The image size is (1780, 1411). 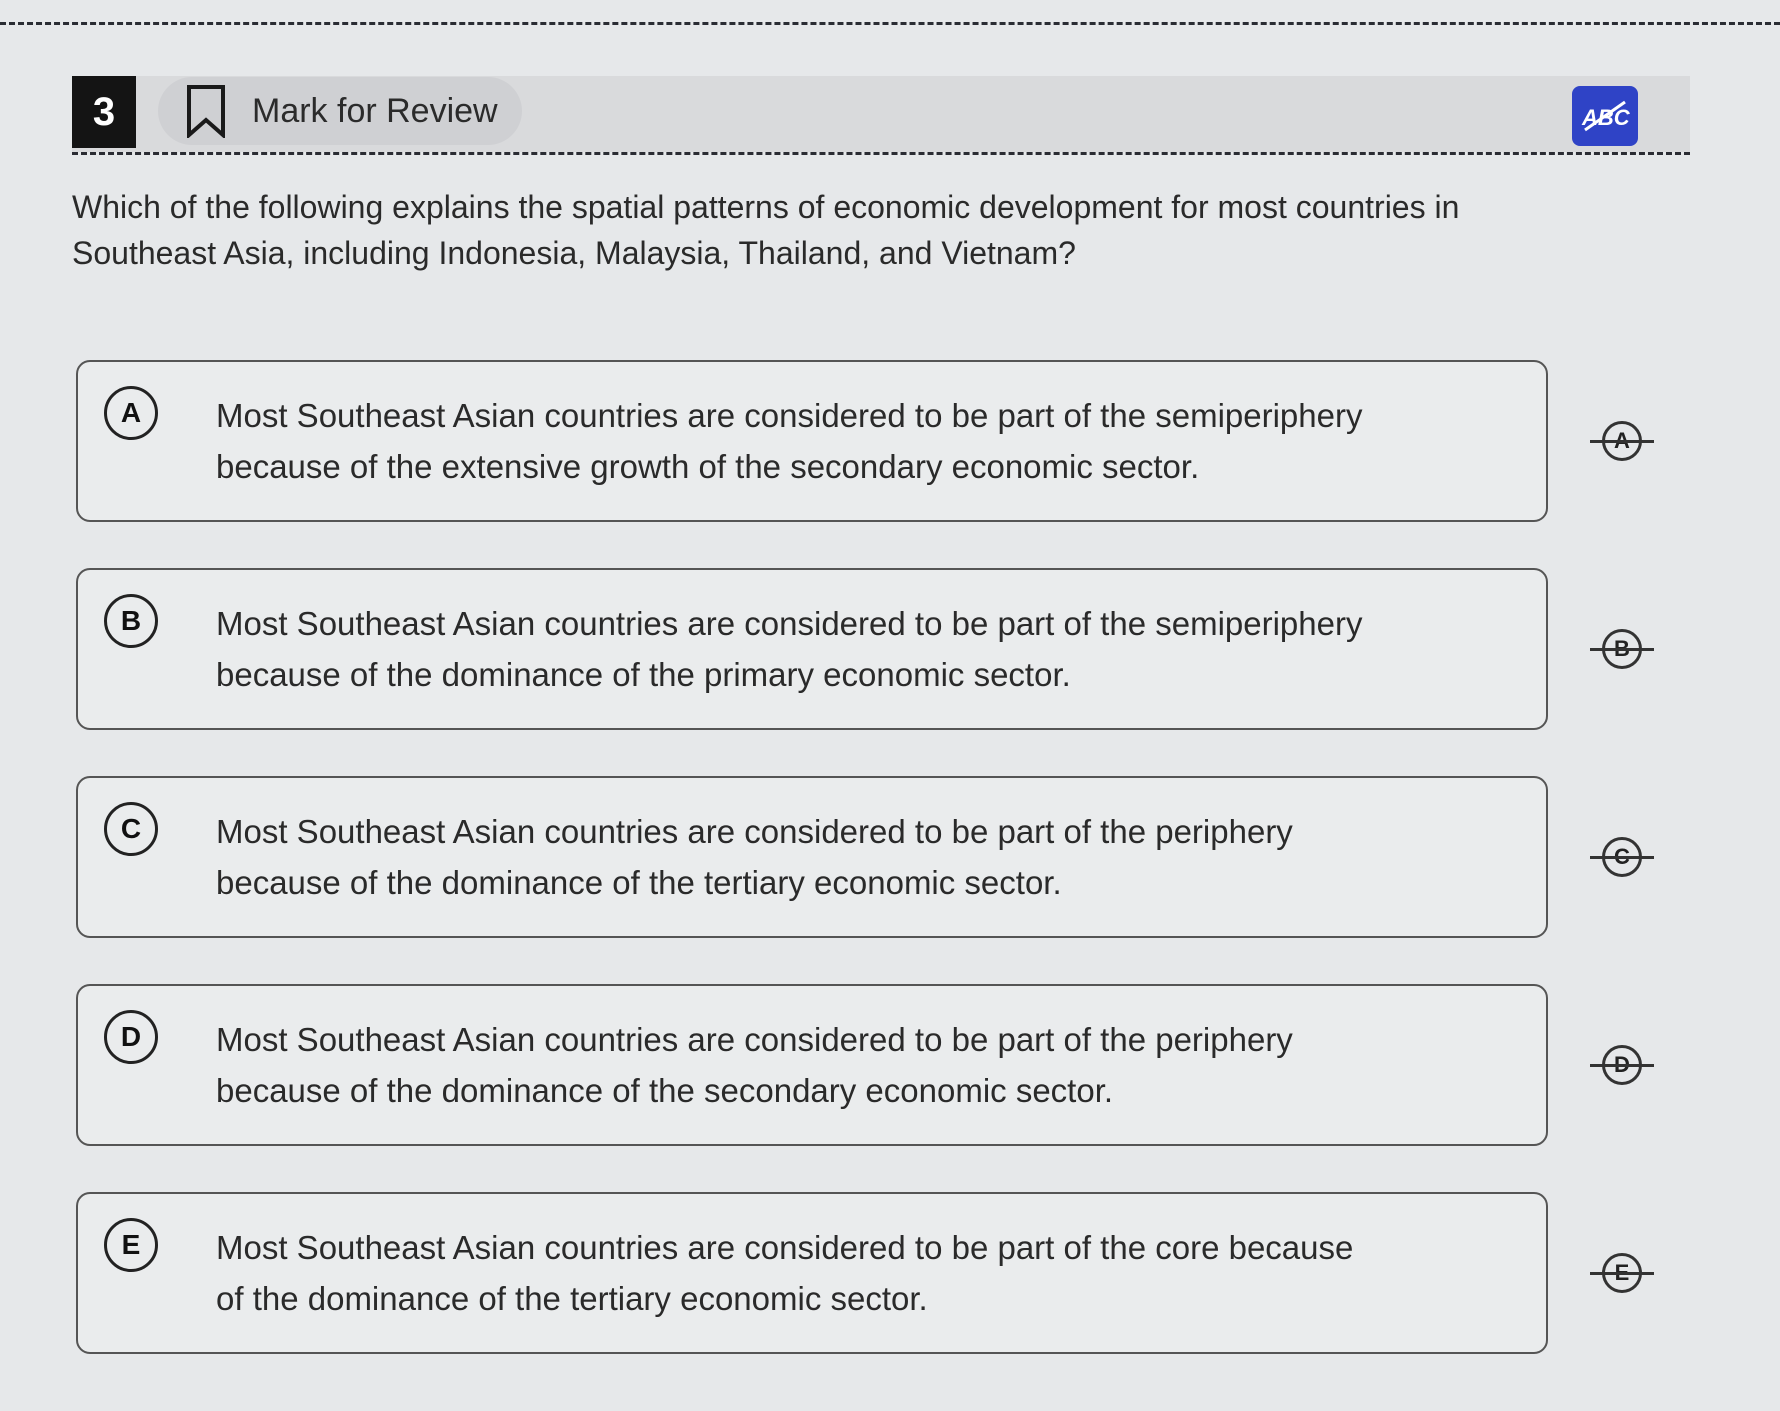 I want to click on option-letter-badge: A, so click(x=131, y=413).